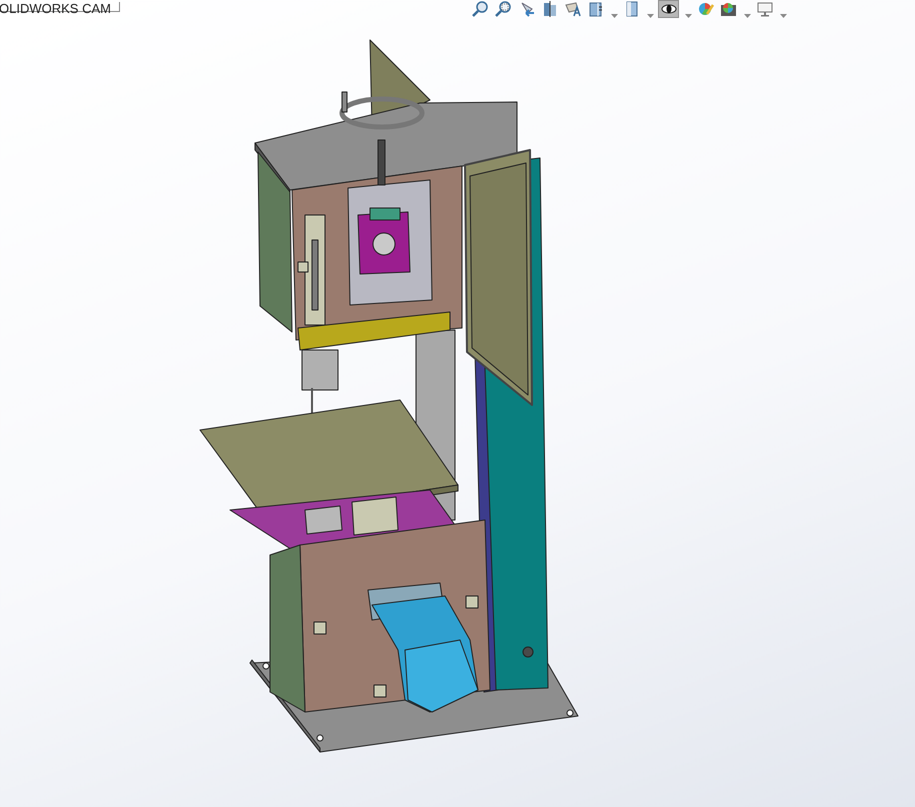  Describe the element at coordinates (595, 9) in the screenshot. I see `cube-view-icon` at that location.